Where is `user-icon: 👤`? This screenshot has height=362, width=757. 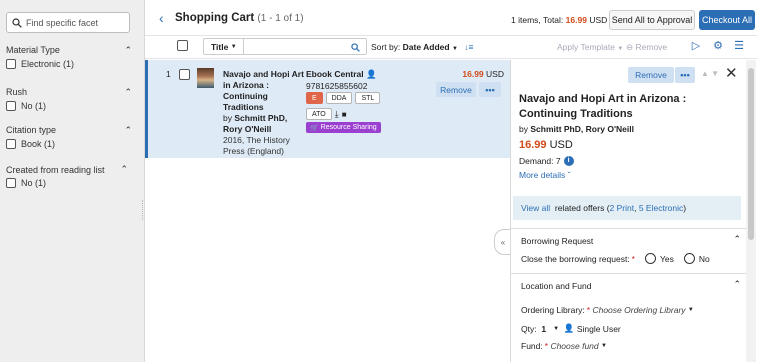
user-icon: 👤 is located at coordinates (371, 74).